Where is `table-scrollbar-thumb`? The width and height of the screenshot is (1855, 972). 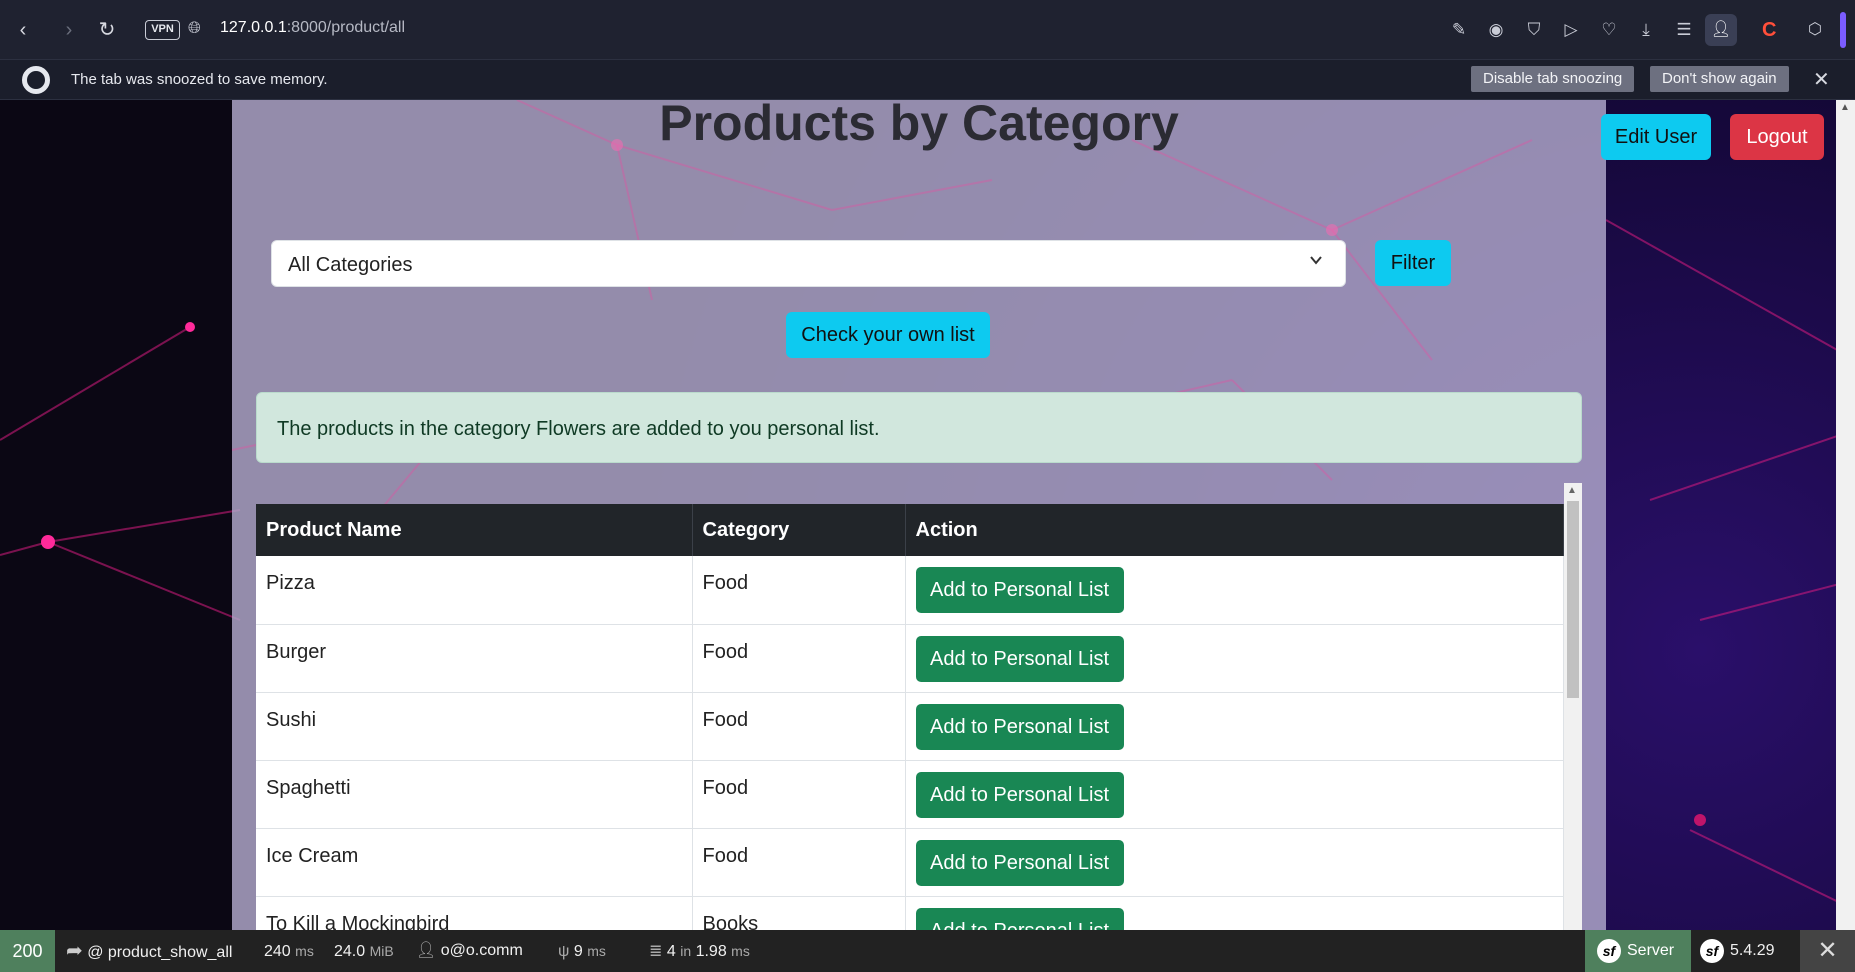 table-scrollbar-thumb is located at coordinates (1573, 599).